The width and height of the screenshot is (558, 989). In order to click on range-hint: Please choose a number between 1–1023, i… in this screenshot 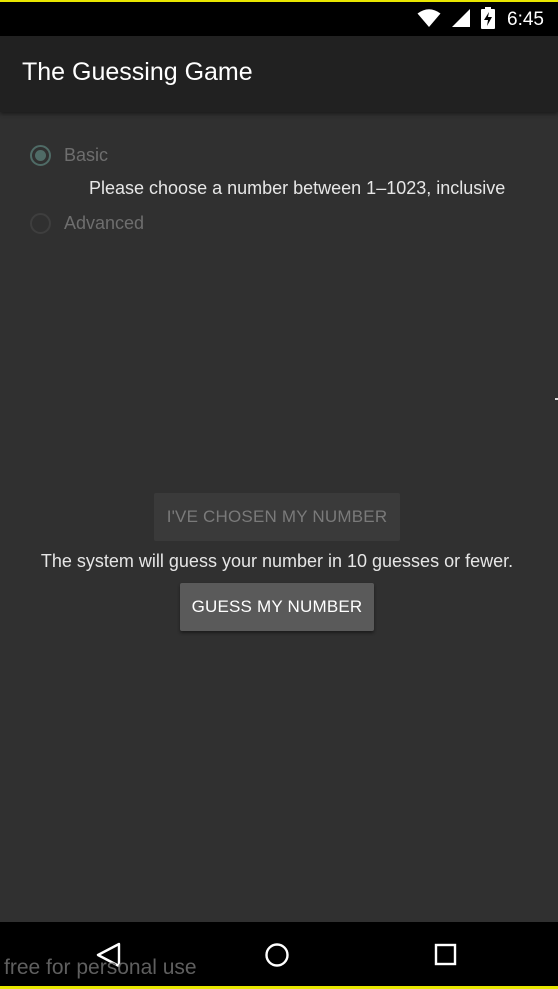, I will do `click(297, 188)`.